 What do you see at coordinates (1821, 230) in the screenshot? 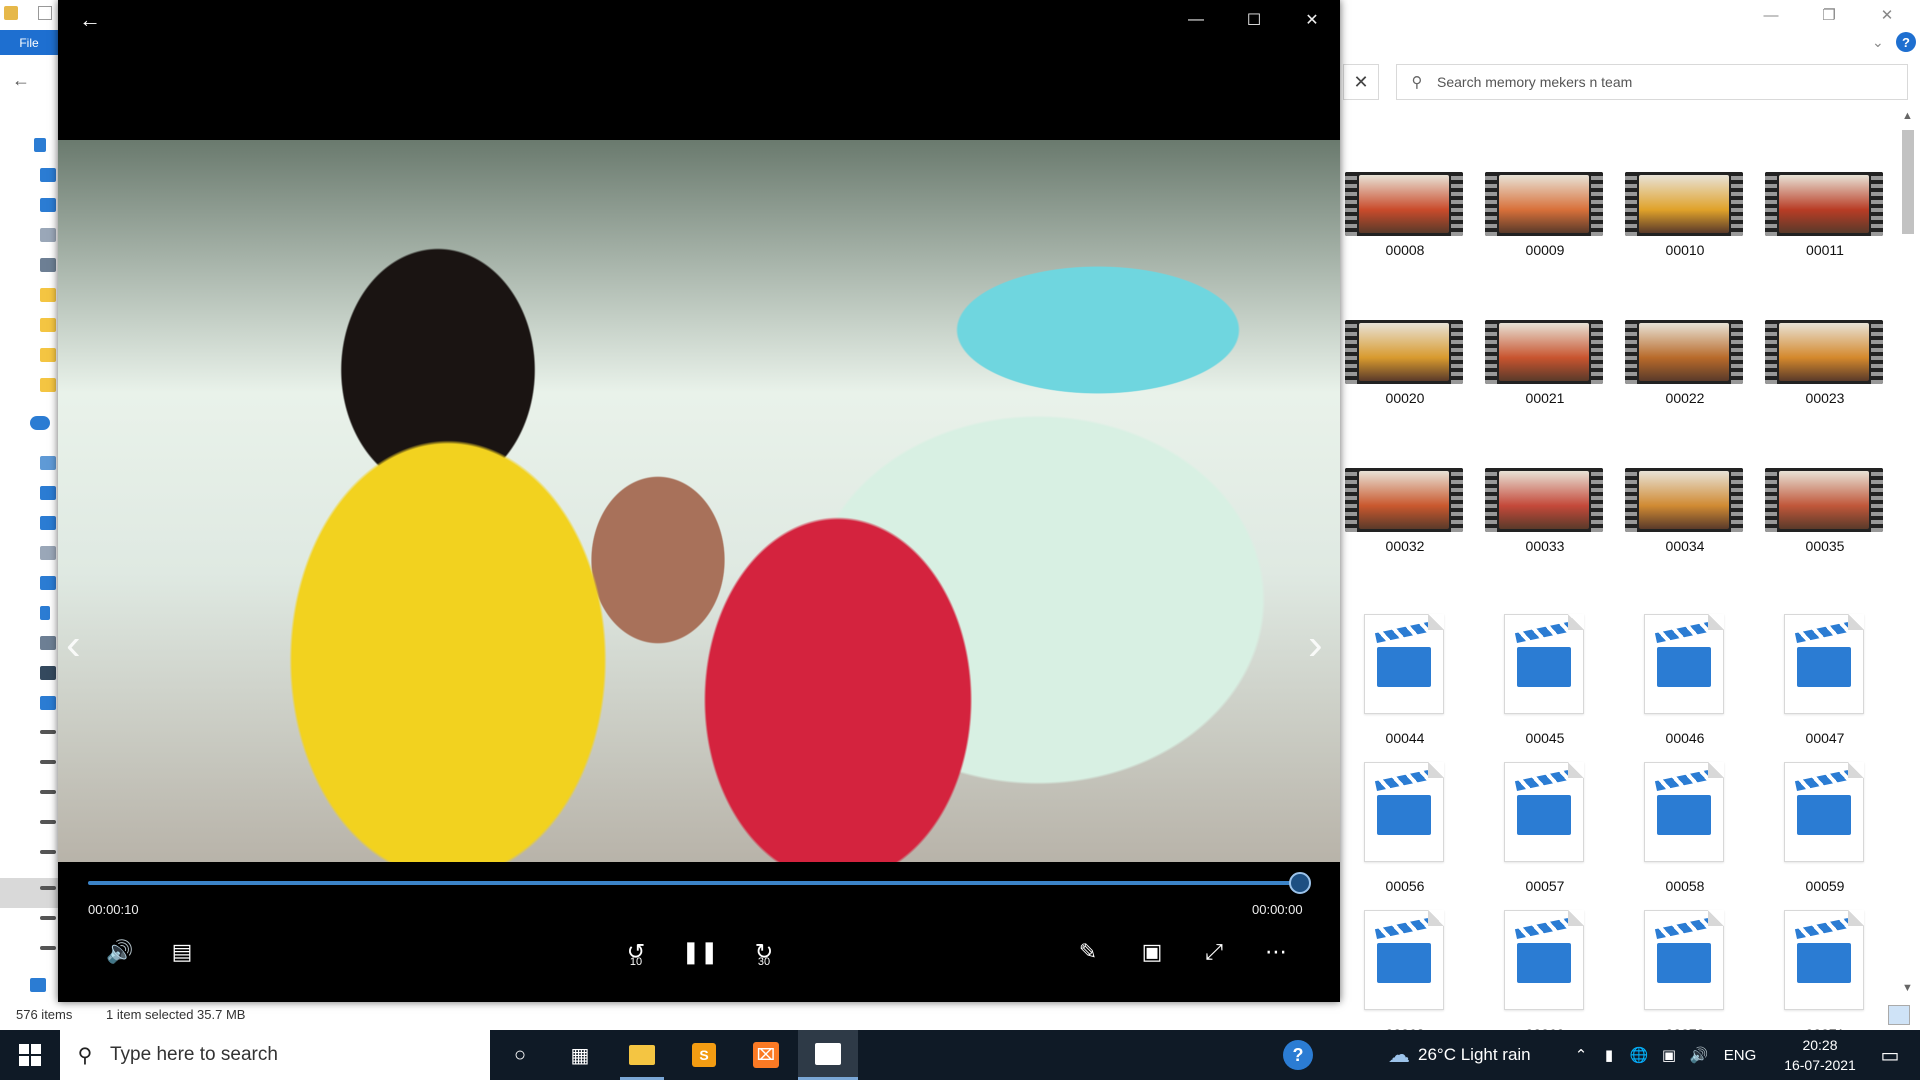
I see `file-item: 00011` at bounding box center [1821, 230].